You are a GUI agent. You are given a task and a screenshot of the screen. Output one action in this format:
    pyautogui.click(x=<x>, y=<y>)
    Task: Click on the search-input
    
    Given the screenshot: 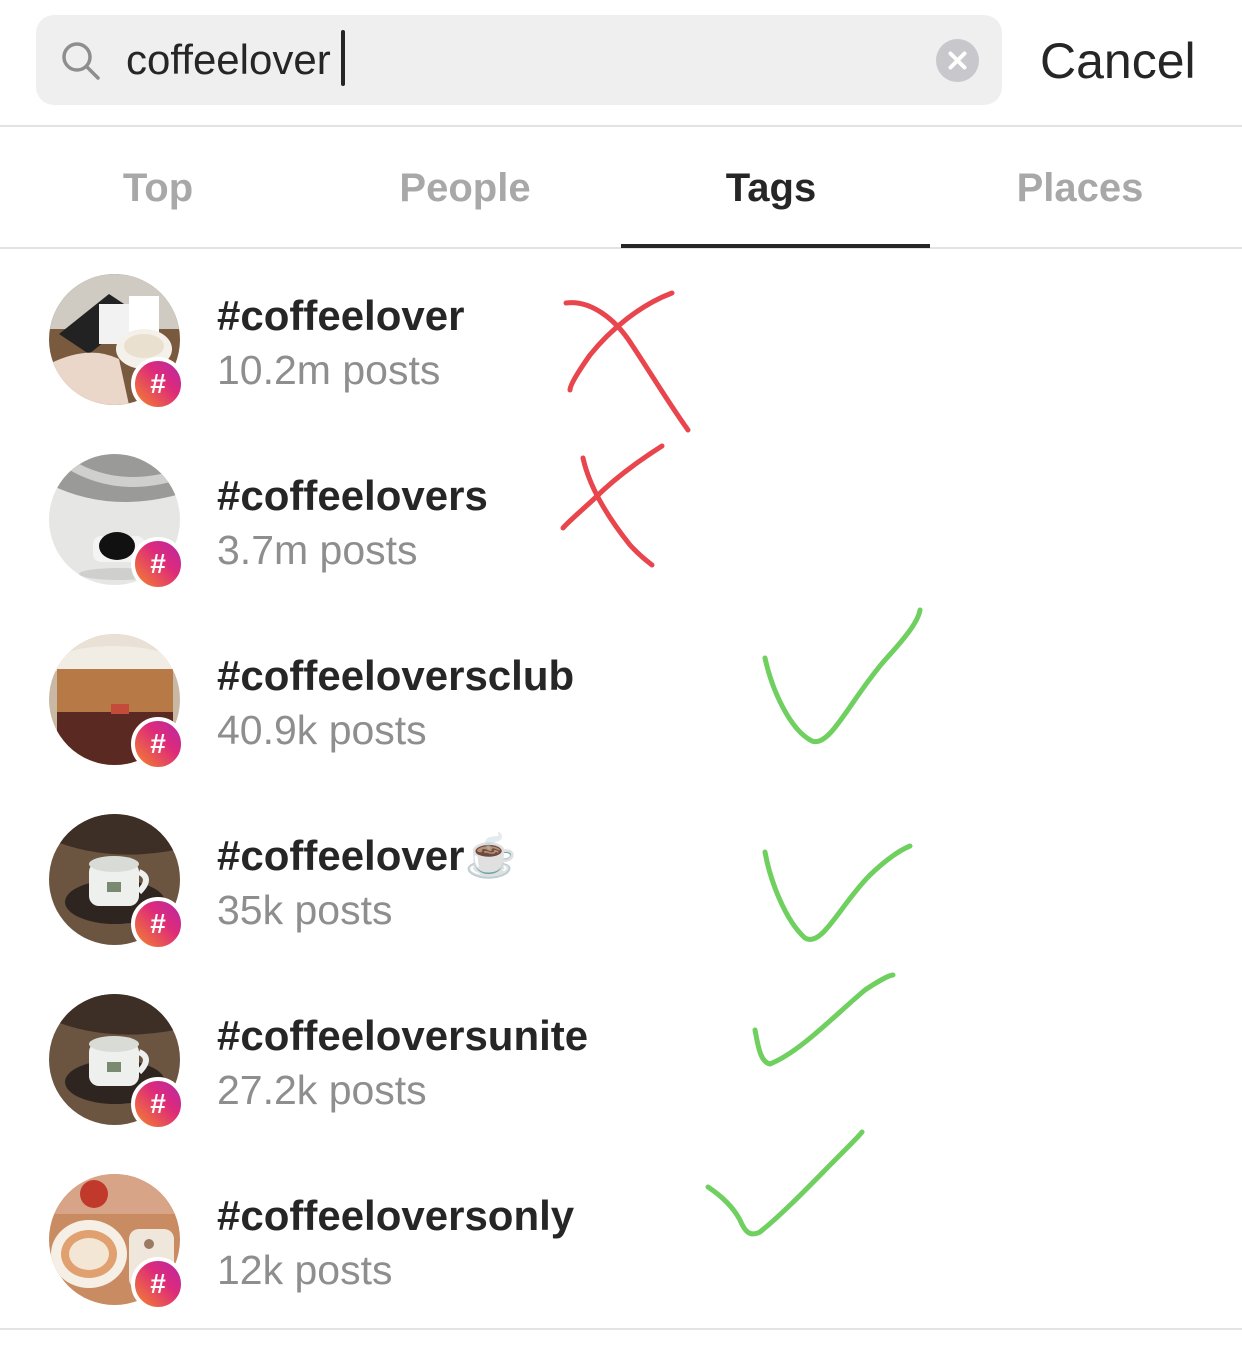 What is the action you would take?
    pyautogui.click(x=516, y=60)
    